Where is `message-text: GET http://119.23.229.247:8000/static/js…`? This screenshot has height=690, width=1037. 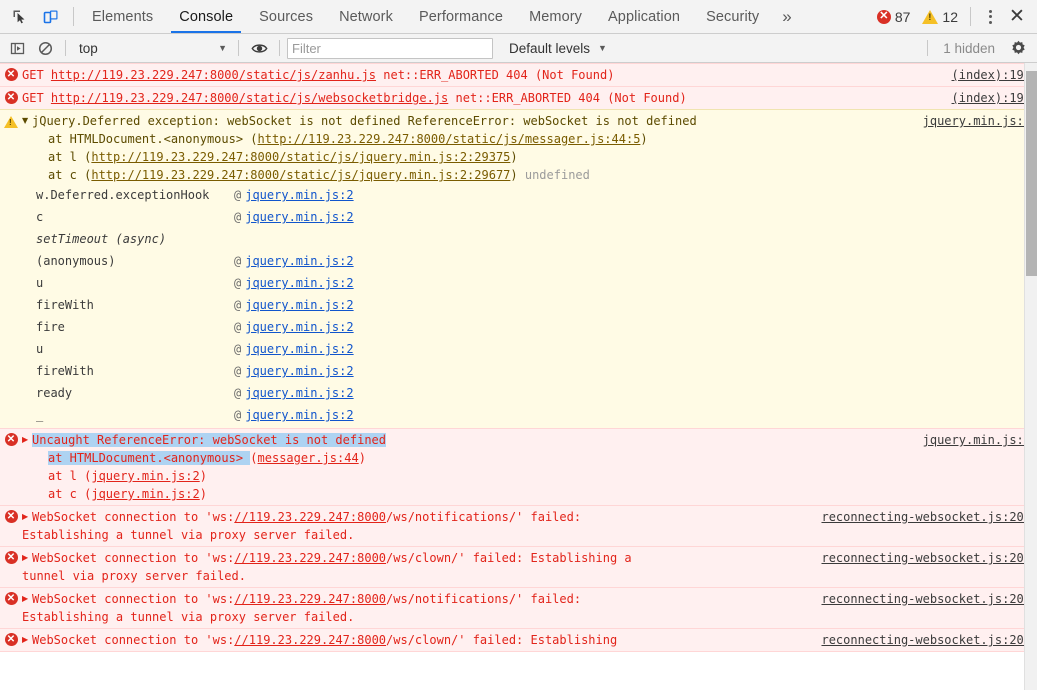 message-text: GET http://119.23.229.247:8000/static/js… is located at coordinates (480, 98).